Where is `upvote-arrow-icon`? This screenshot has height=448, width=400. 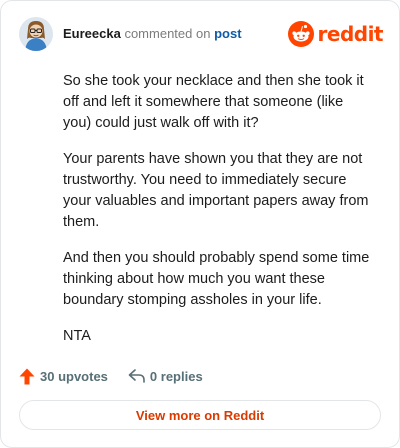 upvote-arrow-icon is located at coordinates (27, 376).